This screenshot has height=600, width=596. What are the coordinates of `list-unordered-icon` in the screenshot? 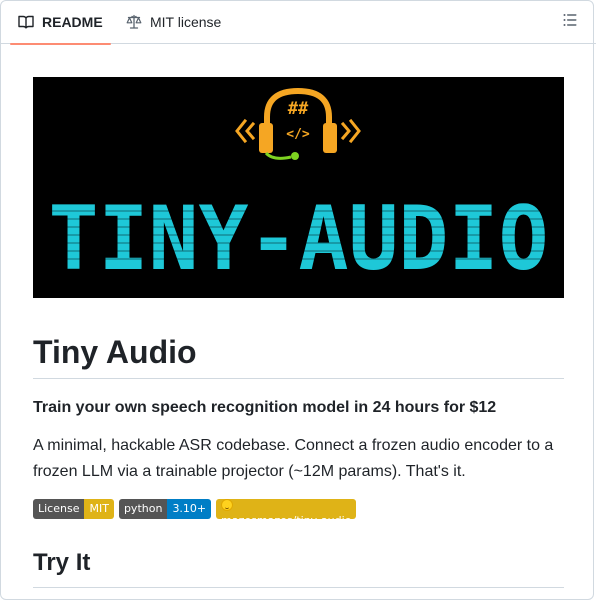 It's located at (570, 22).